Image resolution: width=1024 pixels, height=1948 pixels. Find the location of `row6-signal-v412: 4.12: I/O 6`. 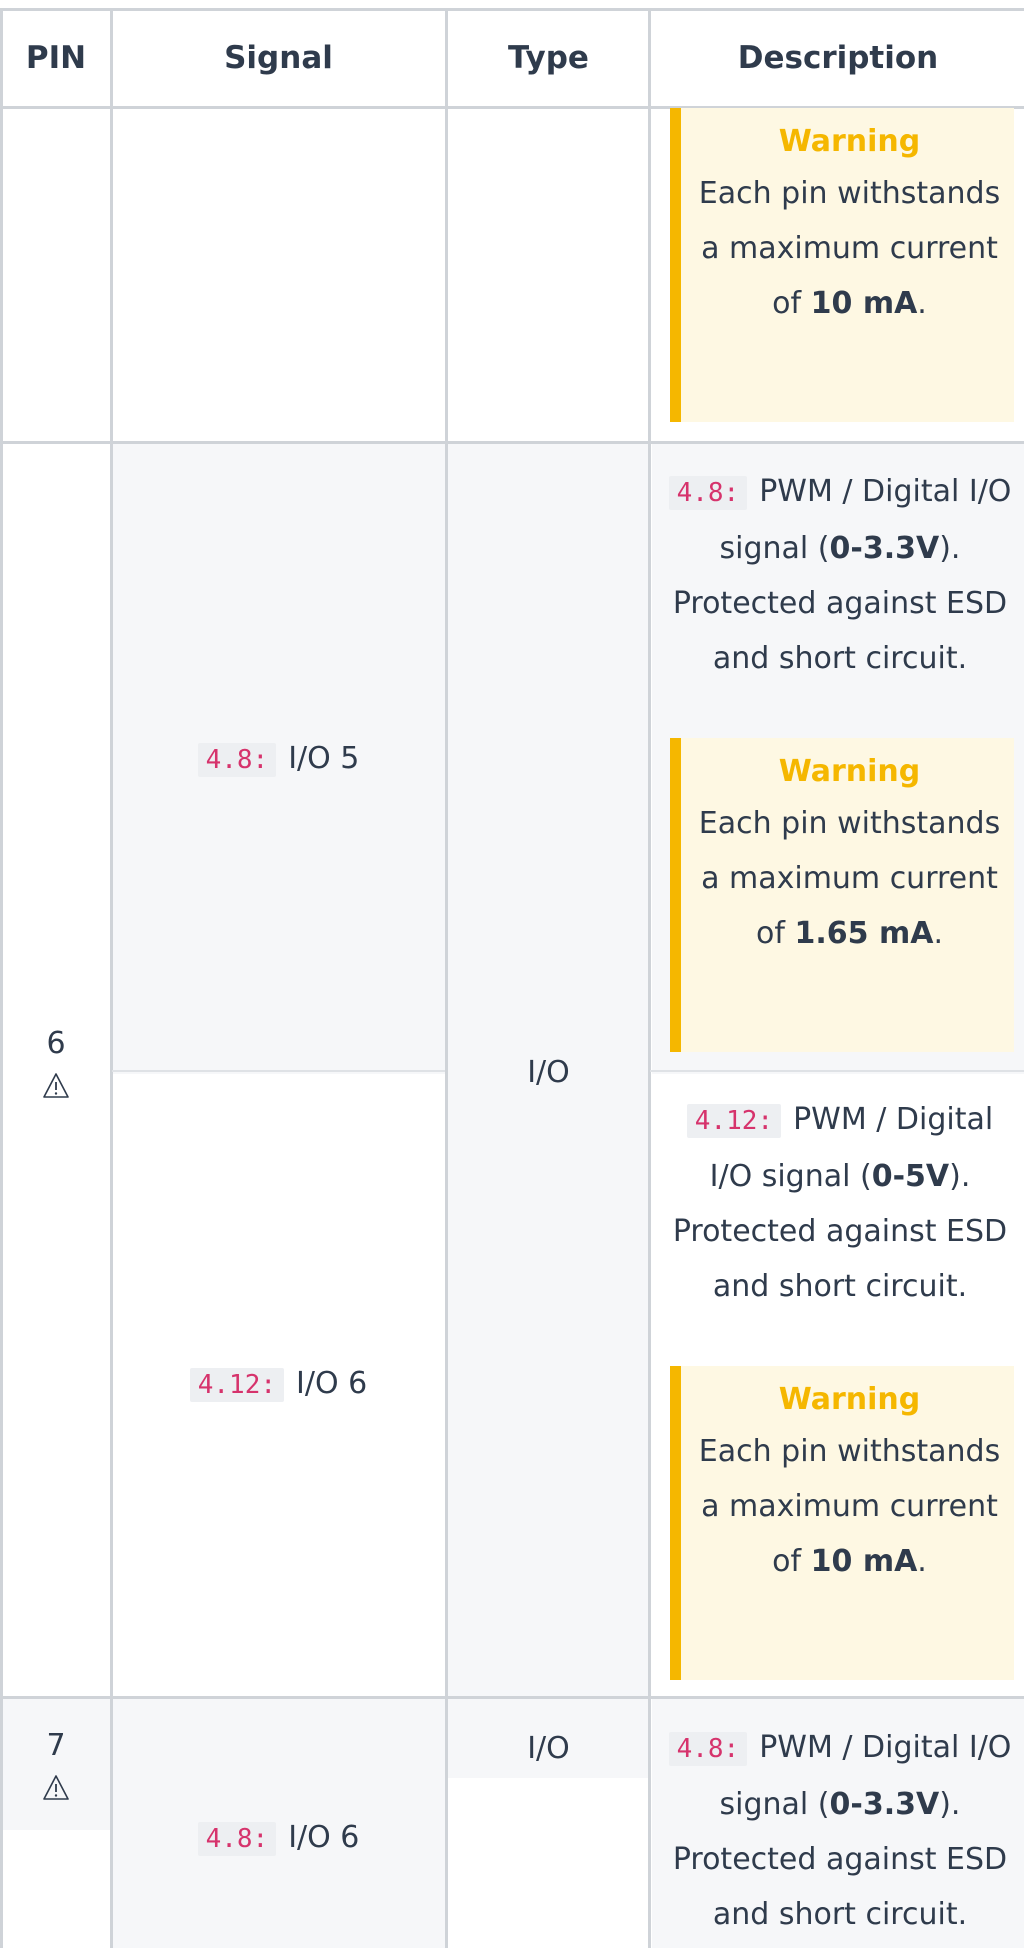

row6-signal-v412: 4.12: I/O 6 is located at coordinates (278, 1384).